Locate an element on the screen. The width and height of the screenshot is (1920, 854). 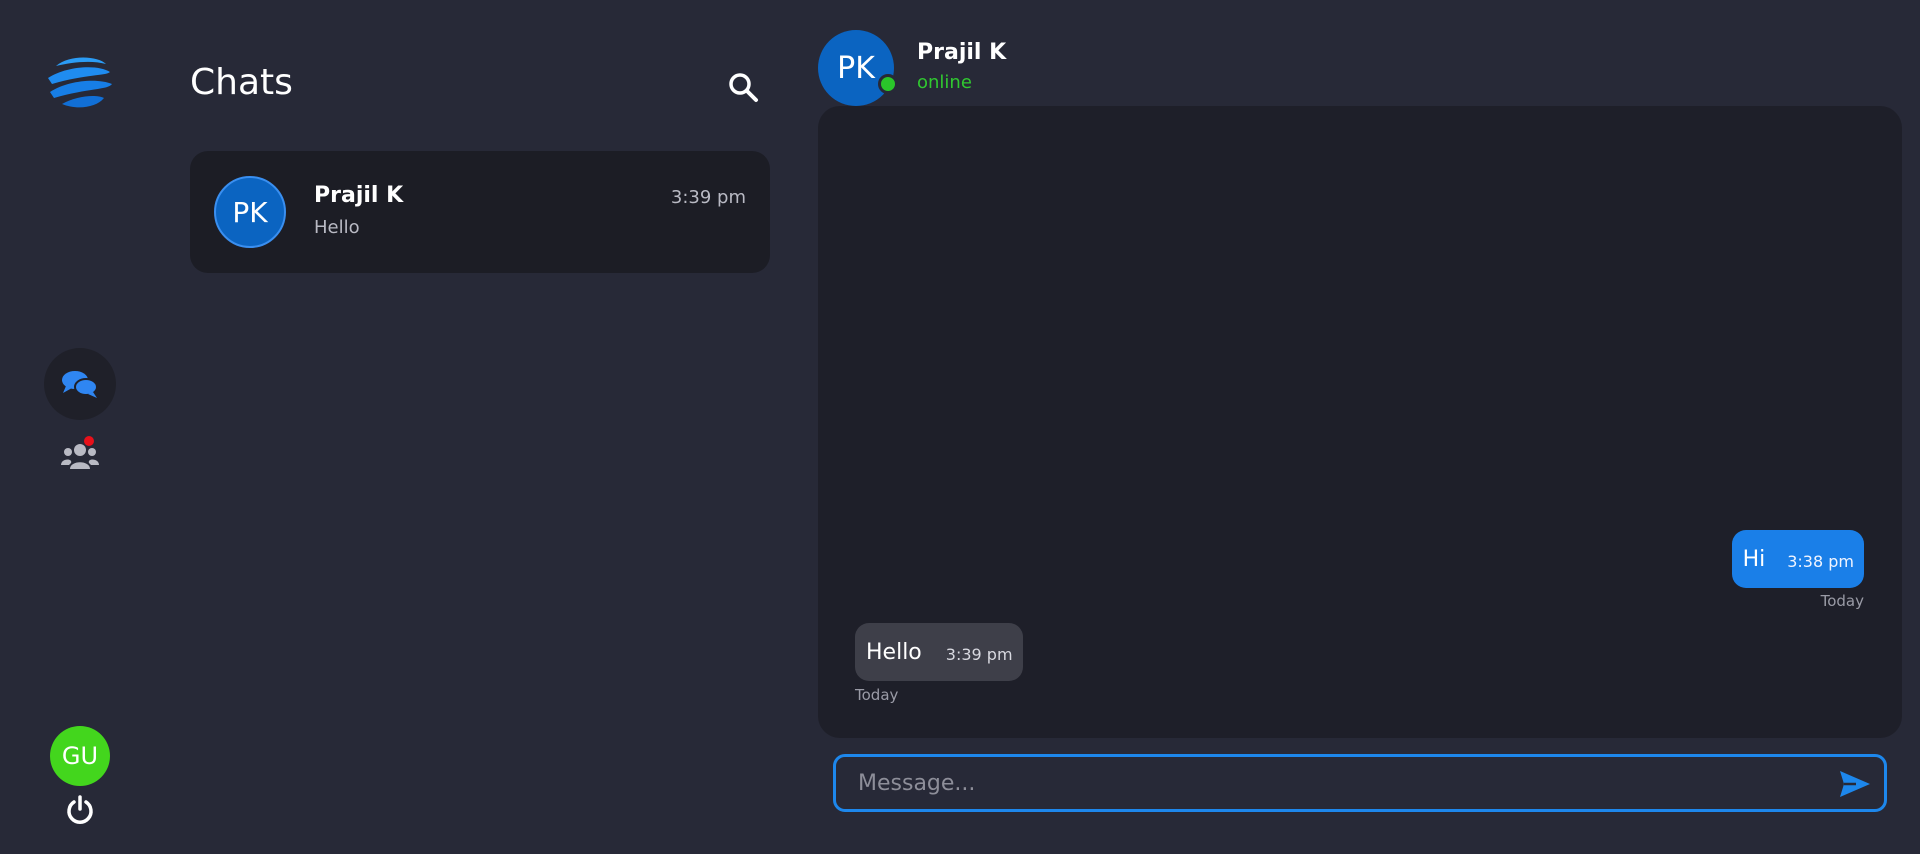
nav-chats-button is located at coordinates (80, 384).